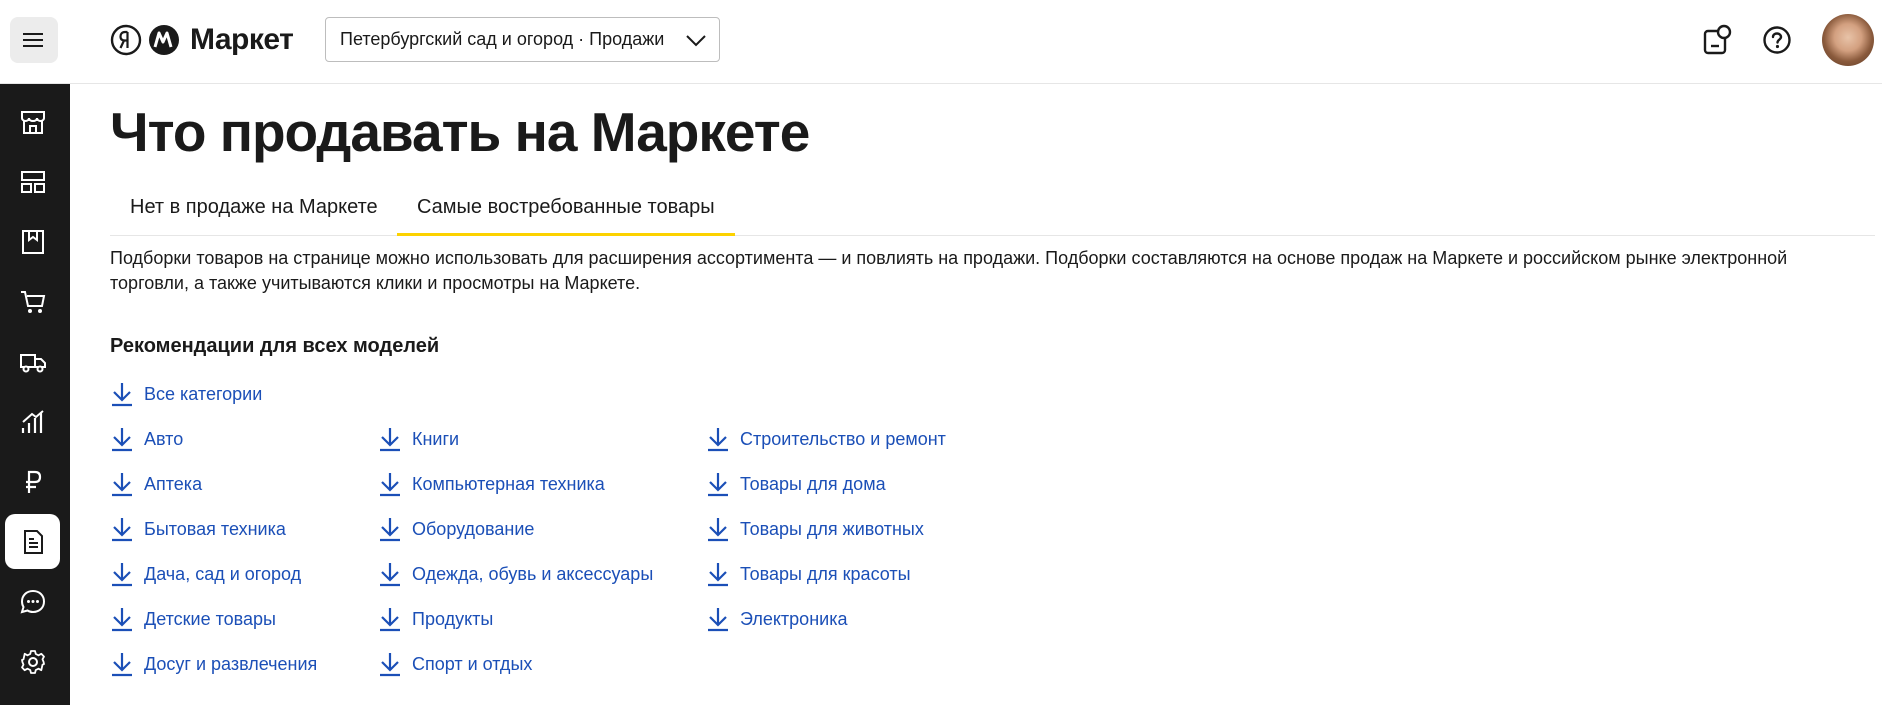 The width and height of the screenshot is (1882, 705). I want to click on download-link-label: Строительство и ремонт, so click(843, 438).